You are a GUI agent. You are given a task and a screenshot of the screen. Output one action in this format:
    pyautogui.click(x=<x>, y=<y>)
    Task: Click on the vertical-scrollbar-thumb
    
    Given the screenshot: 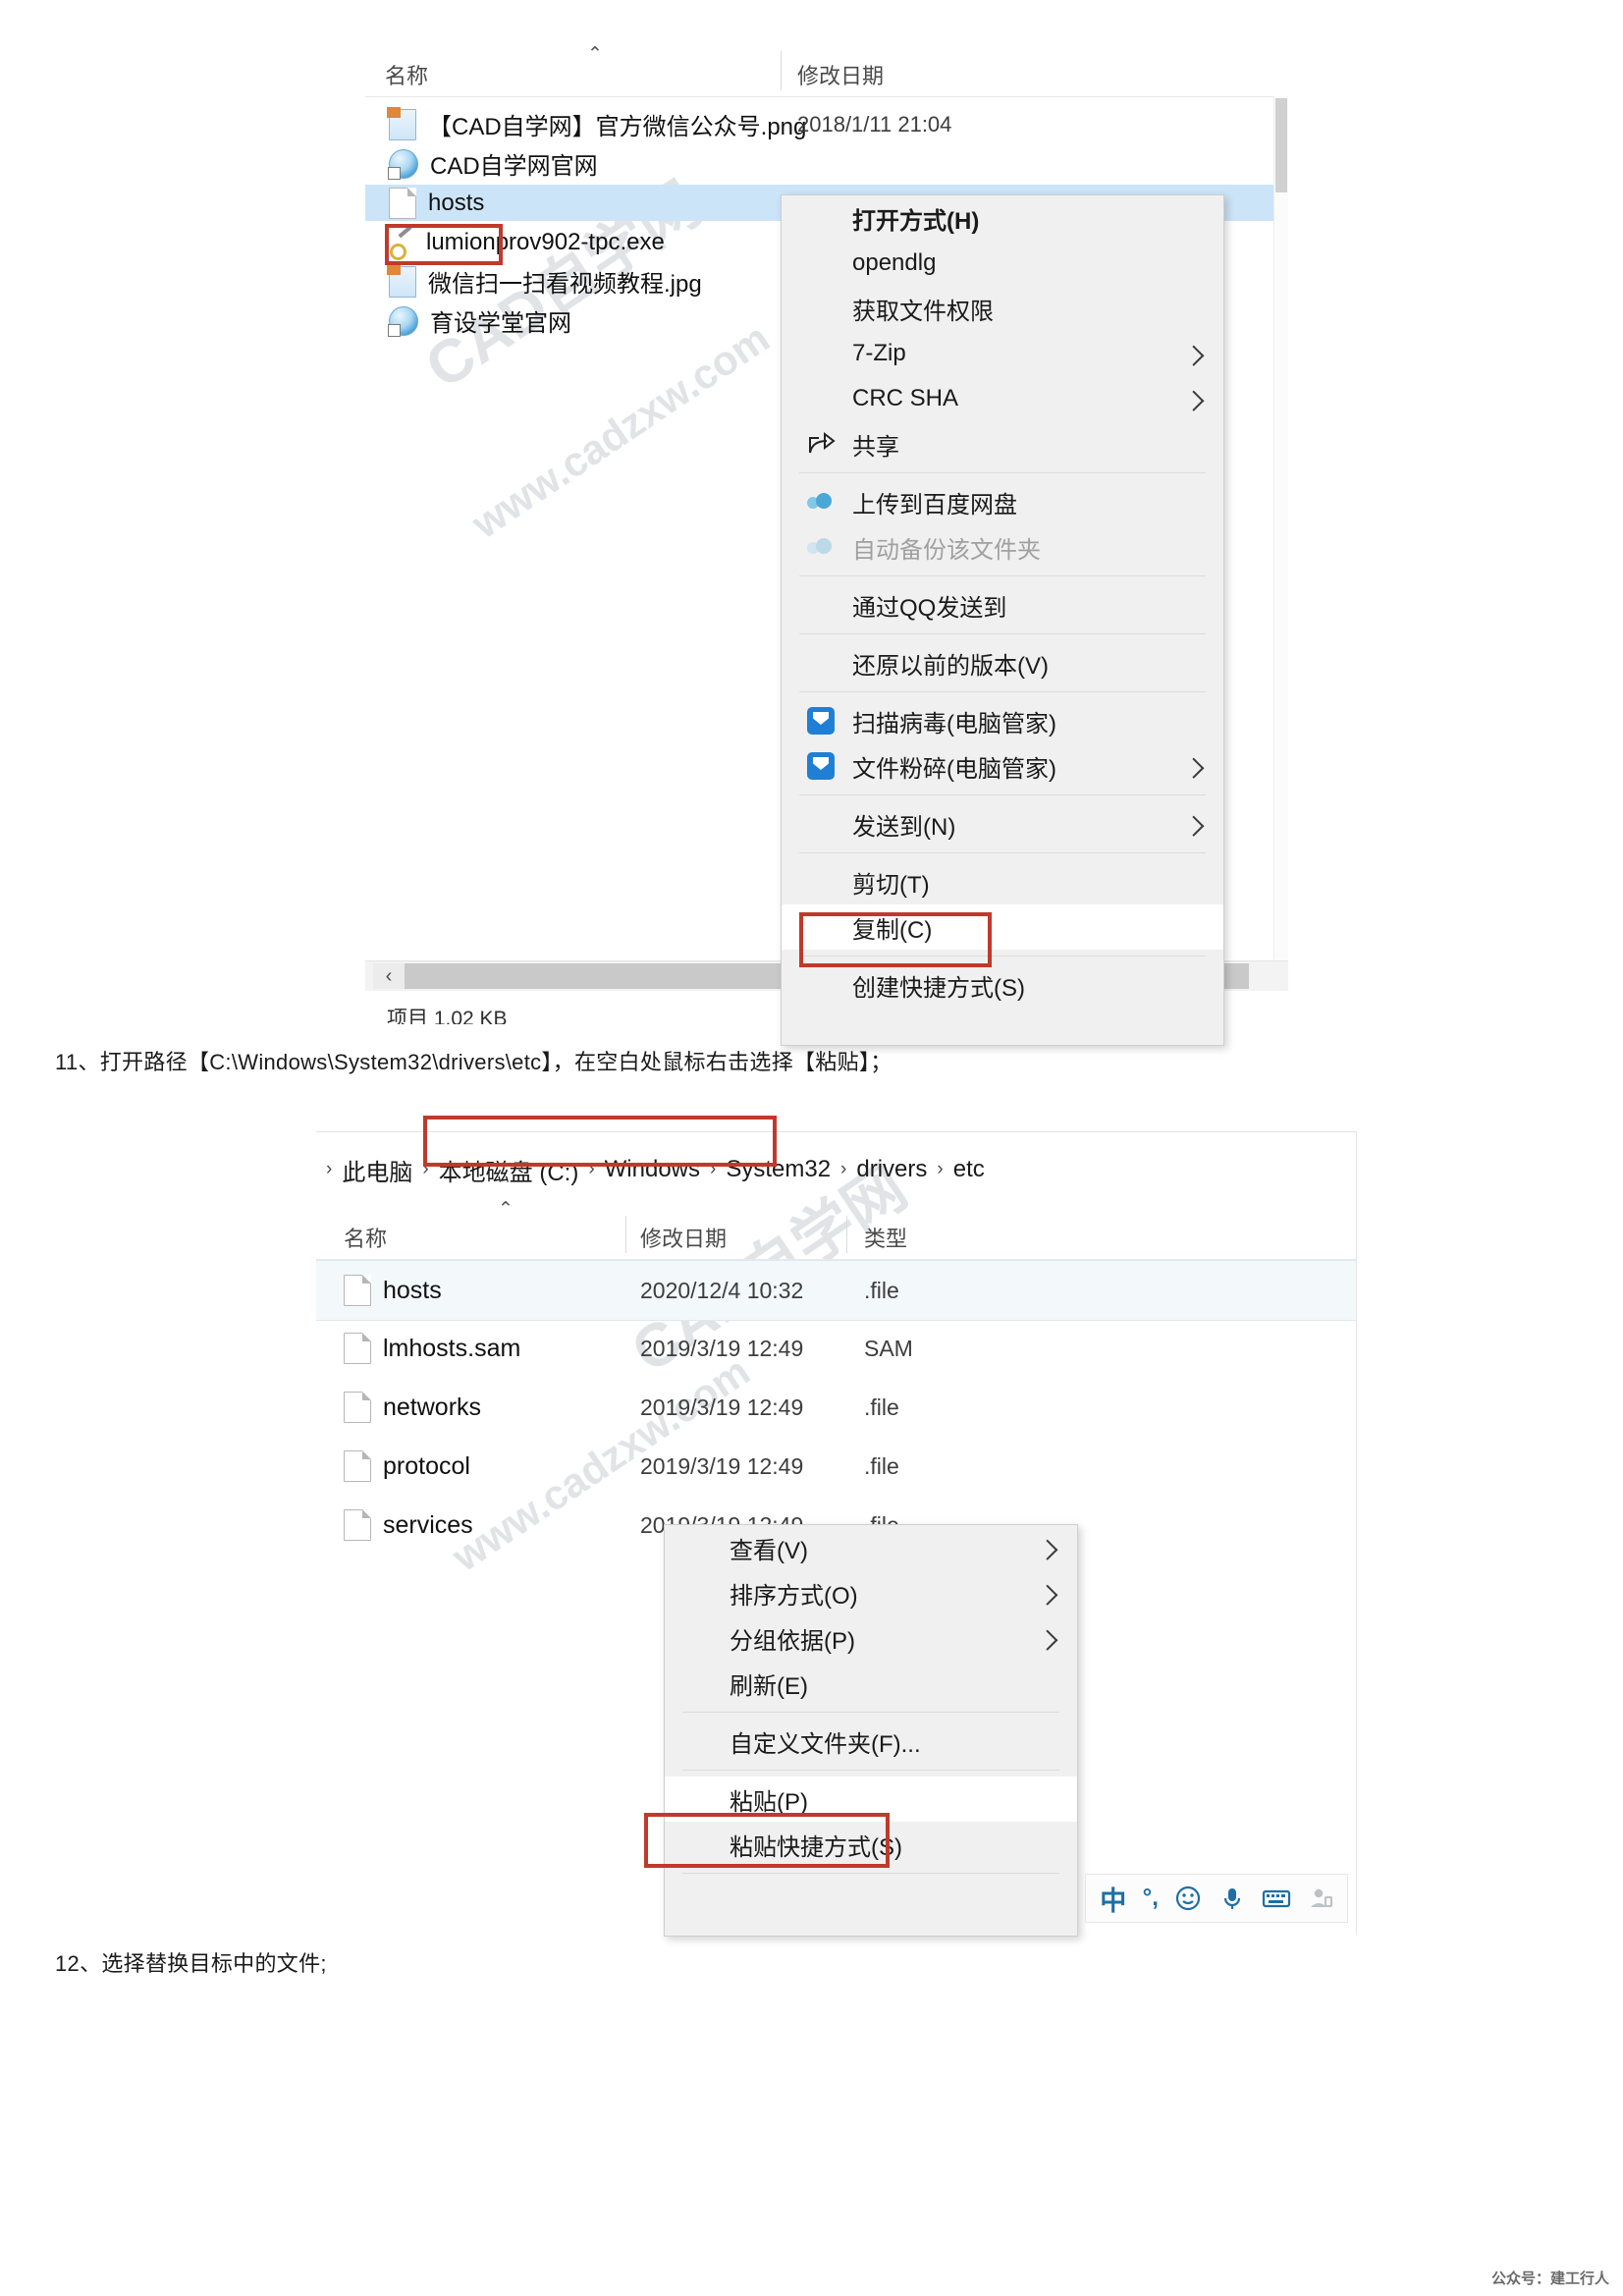 What is the action you would take?
    pyautogui.click(x=1281, y=145)
    